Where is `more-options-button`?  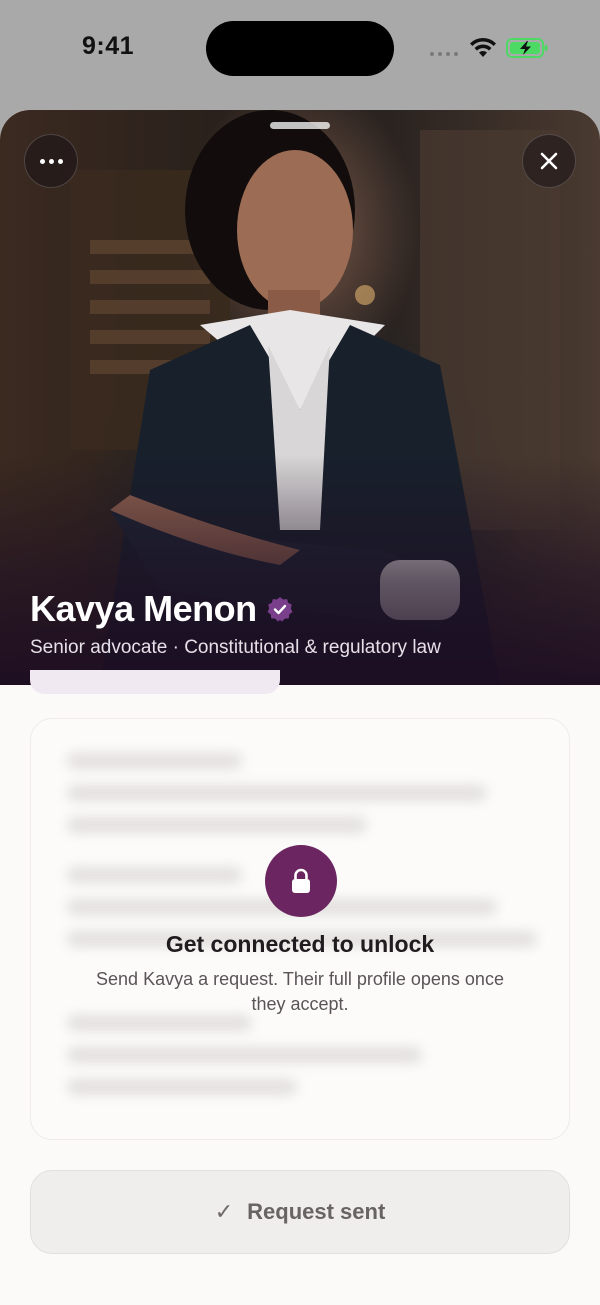 more-options-button is located at coordinates (51, 161).